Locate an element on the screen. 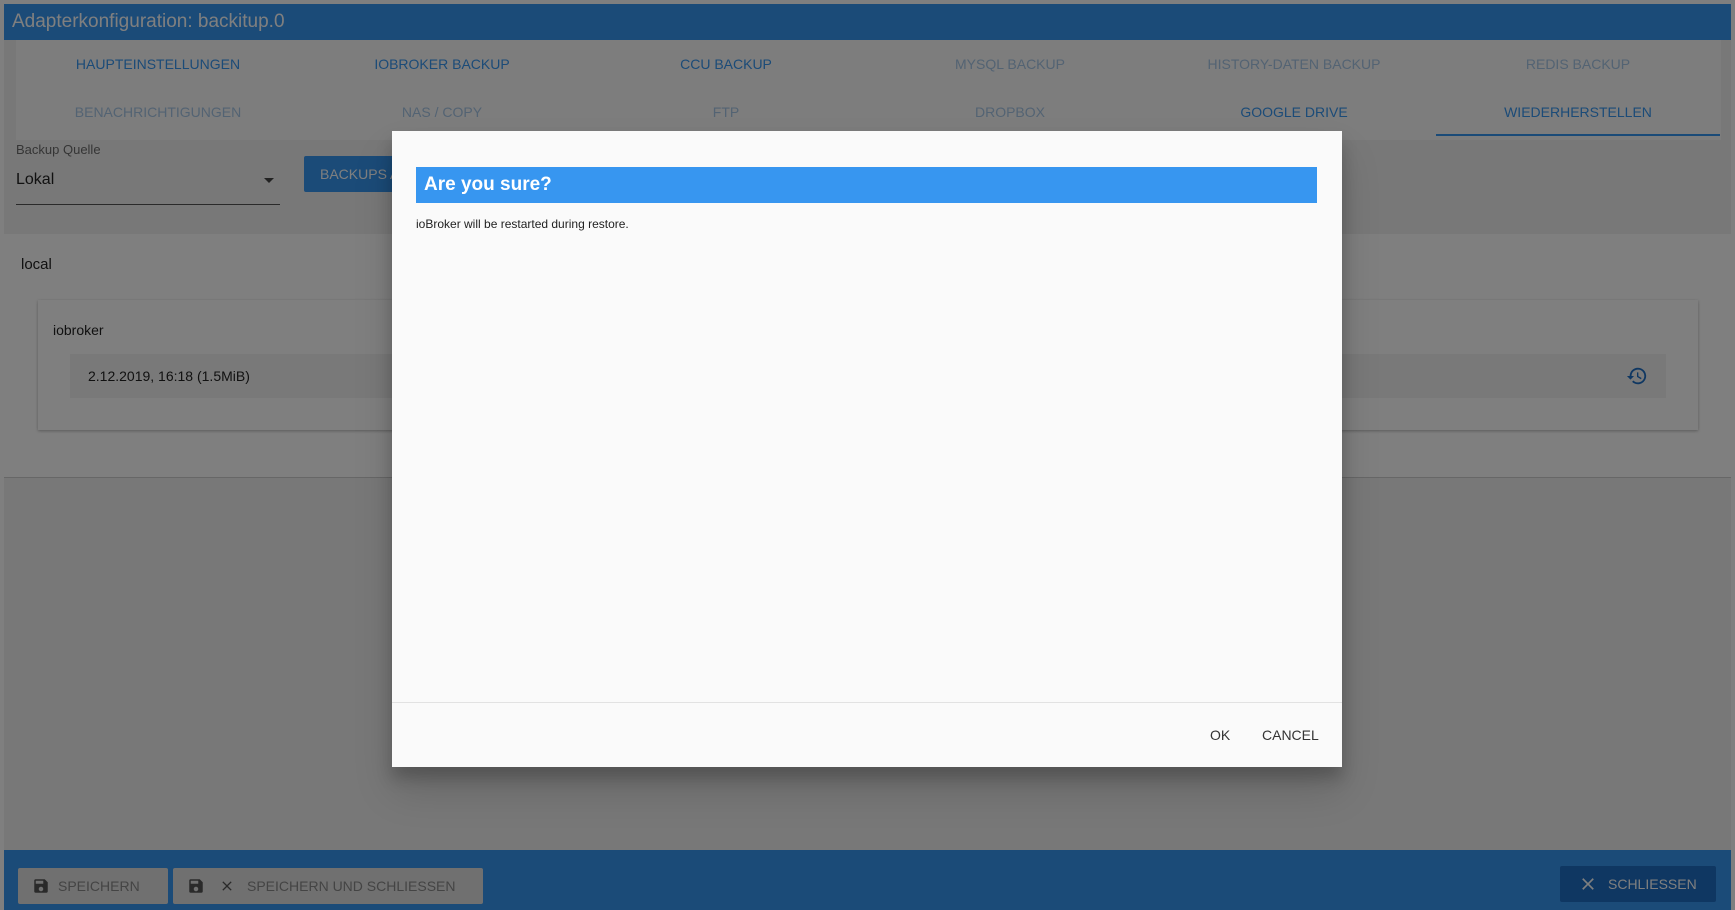  dialog-title: Are you sure? is located at coordinates (866, 185).